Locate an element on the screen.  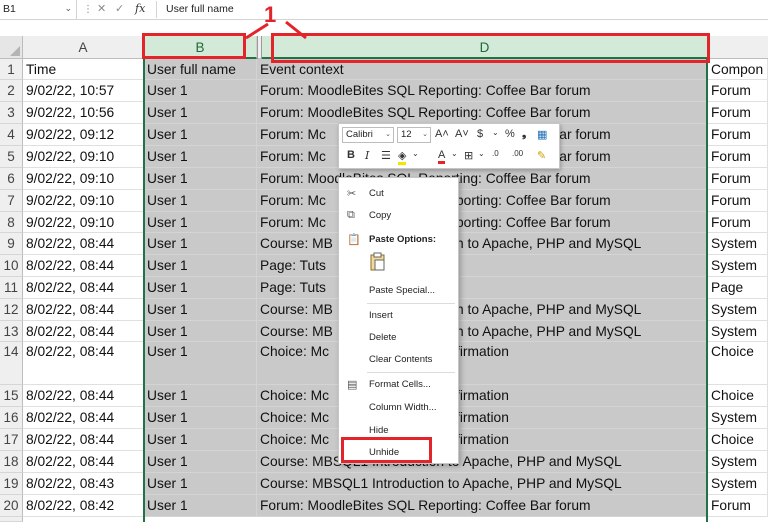
select-all-button is located at coordinates (11, 47).